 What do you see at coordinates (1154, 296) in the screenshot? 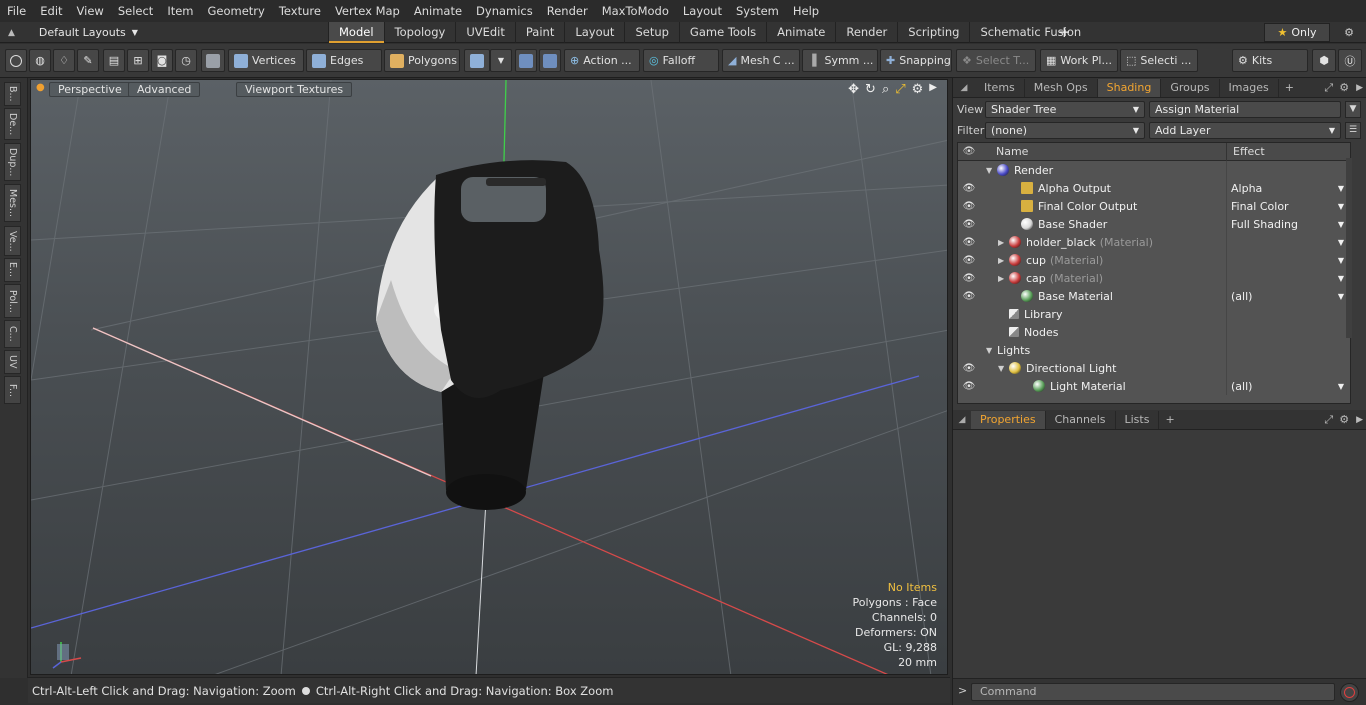
I see `tree-row: 👁 Base Material (all) ▼` at bounding box center [1154, 296].